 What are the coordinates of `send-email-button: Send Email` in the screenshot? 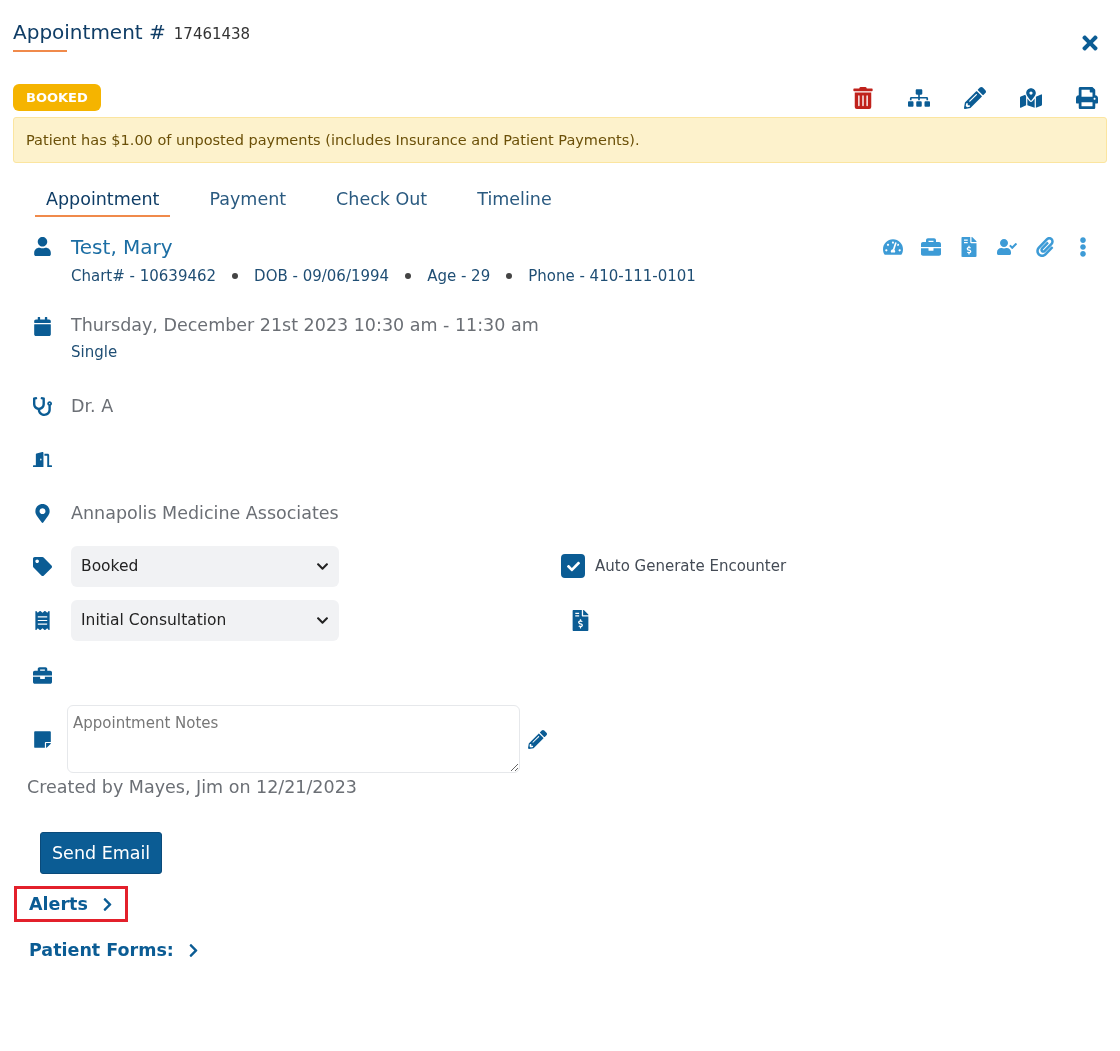 It's located at (101, 853).